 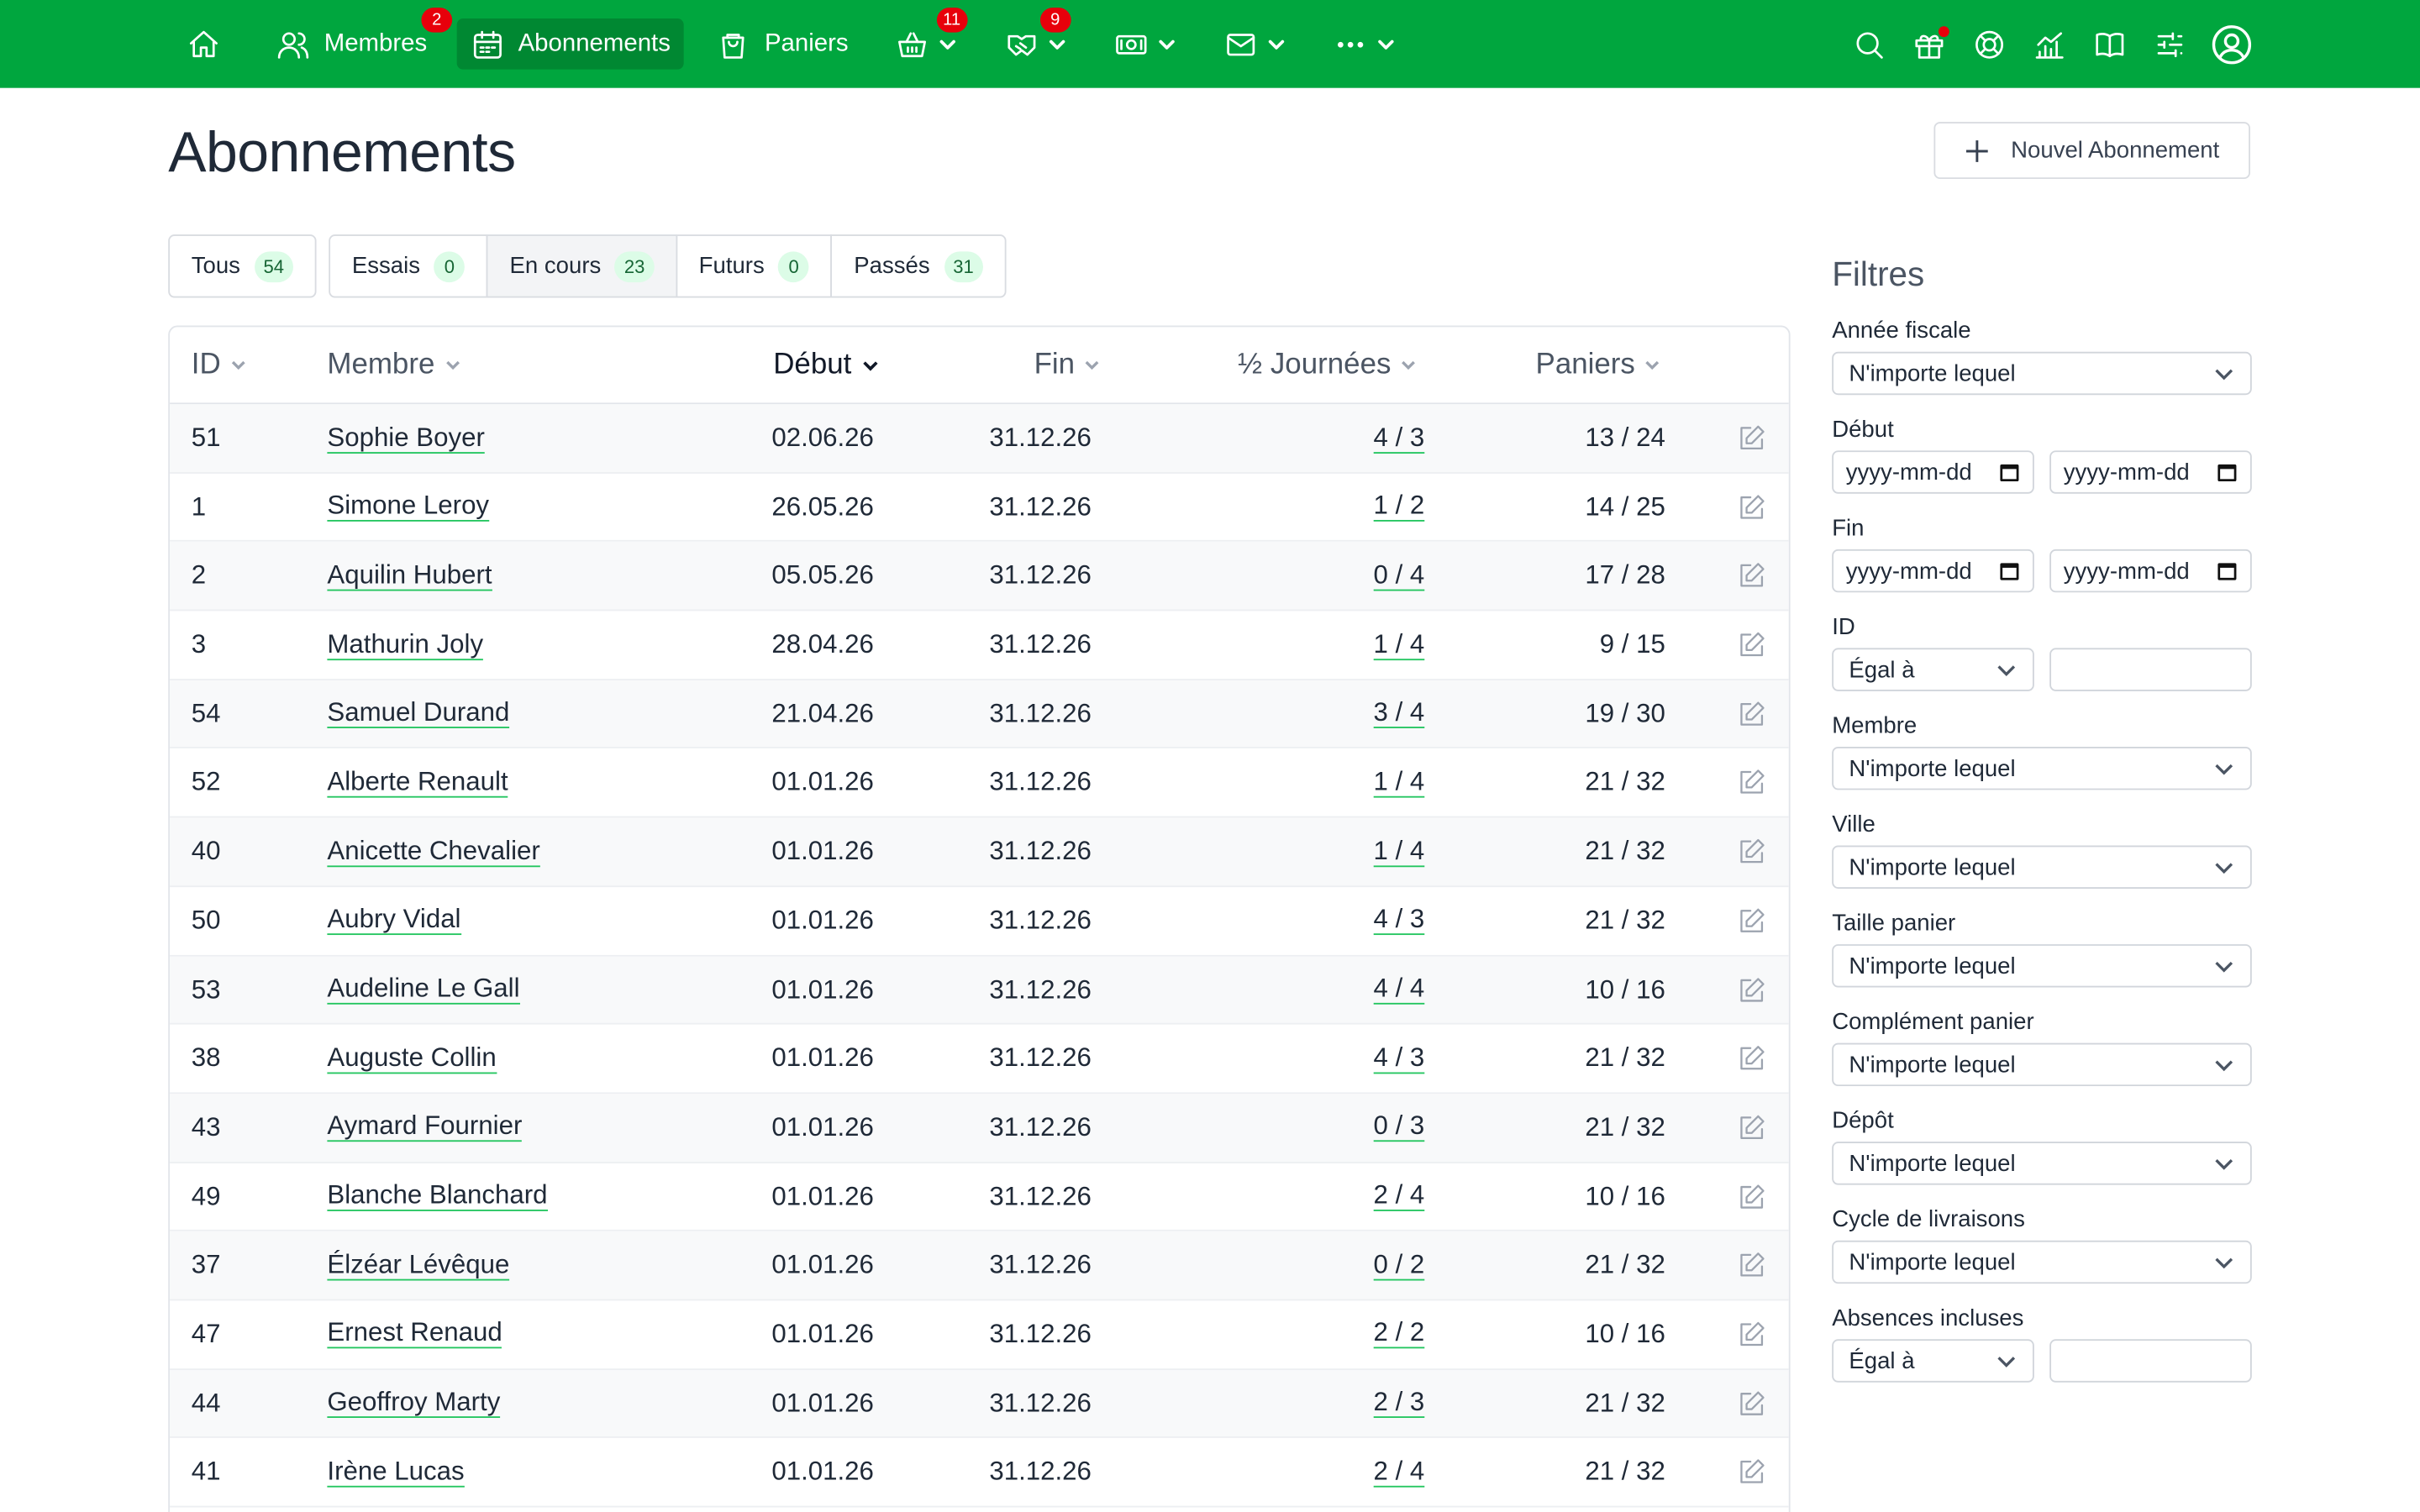 What do you see at coordinates (394, 921) in the screenshot?
I see `member-link: Aubry Vidal` at bounding box center [394, 921].